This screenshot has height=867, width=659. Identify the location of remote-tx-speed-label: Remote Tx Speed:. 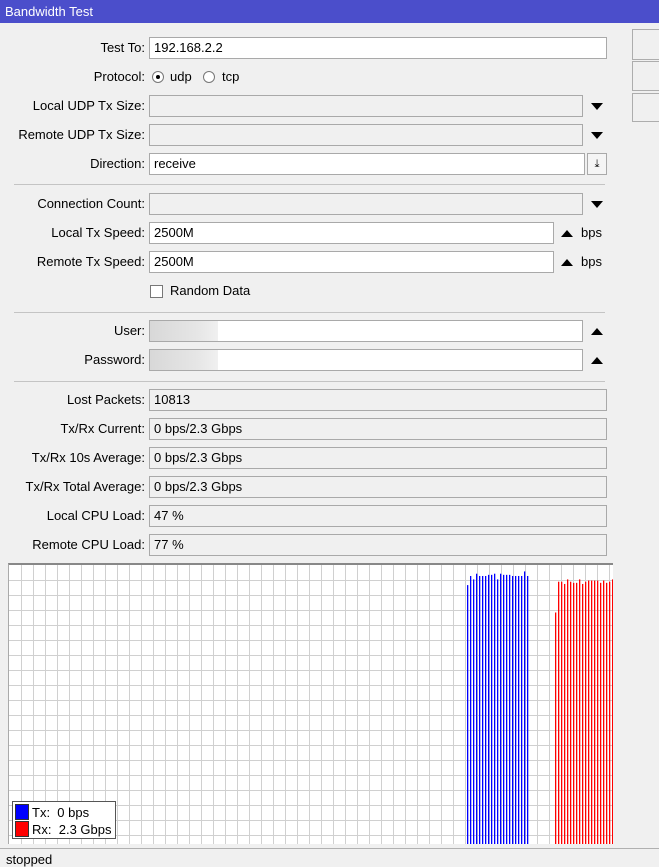
(90, 261).